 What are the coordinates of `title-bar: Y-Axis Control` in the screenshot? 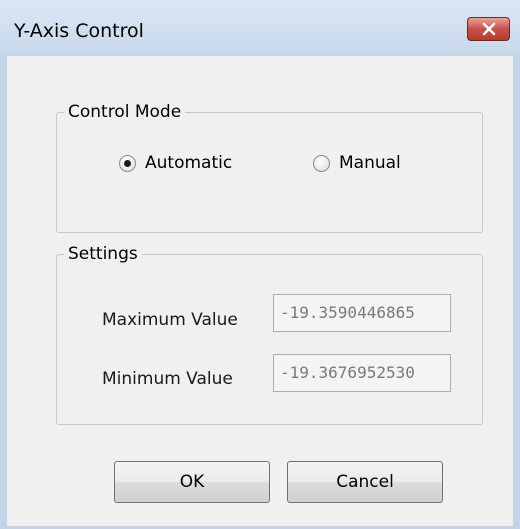 It's located at (260, 28).